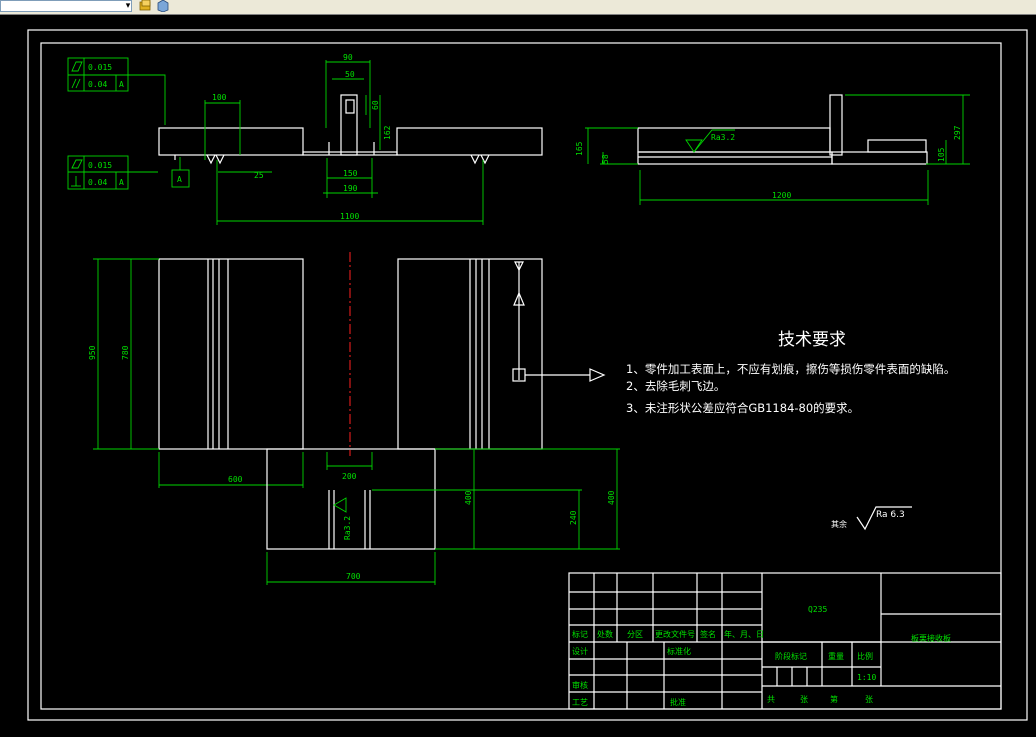 The image size is (1036, 737). Describe the element at coordinates (694, 146) in the screenshot. I see `roughness-symbol` at that location.